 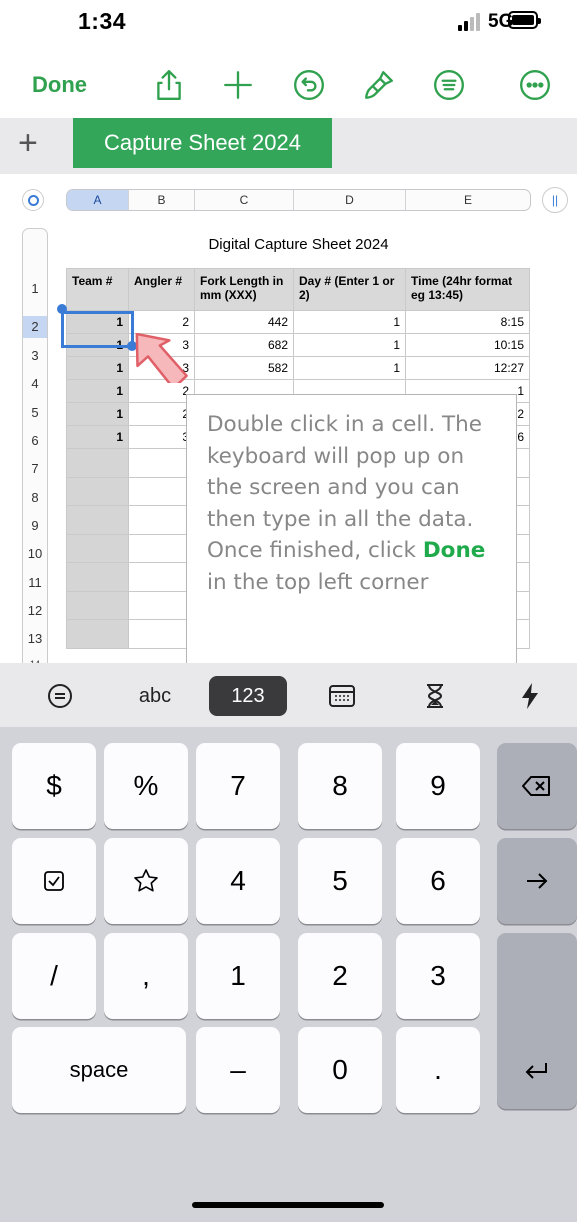 What do you see at coordinates (155, 696) in the screenshot?
I see `abc-tab: abc` at bounding box center [155, 696].